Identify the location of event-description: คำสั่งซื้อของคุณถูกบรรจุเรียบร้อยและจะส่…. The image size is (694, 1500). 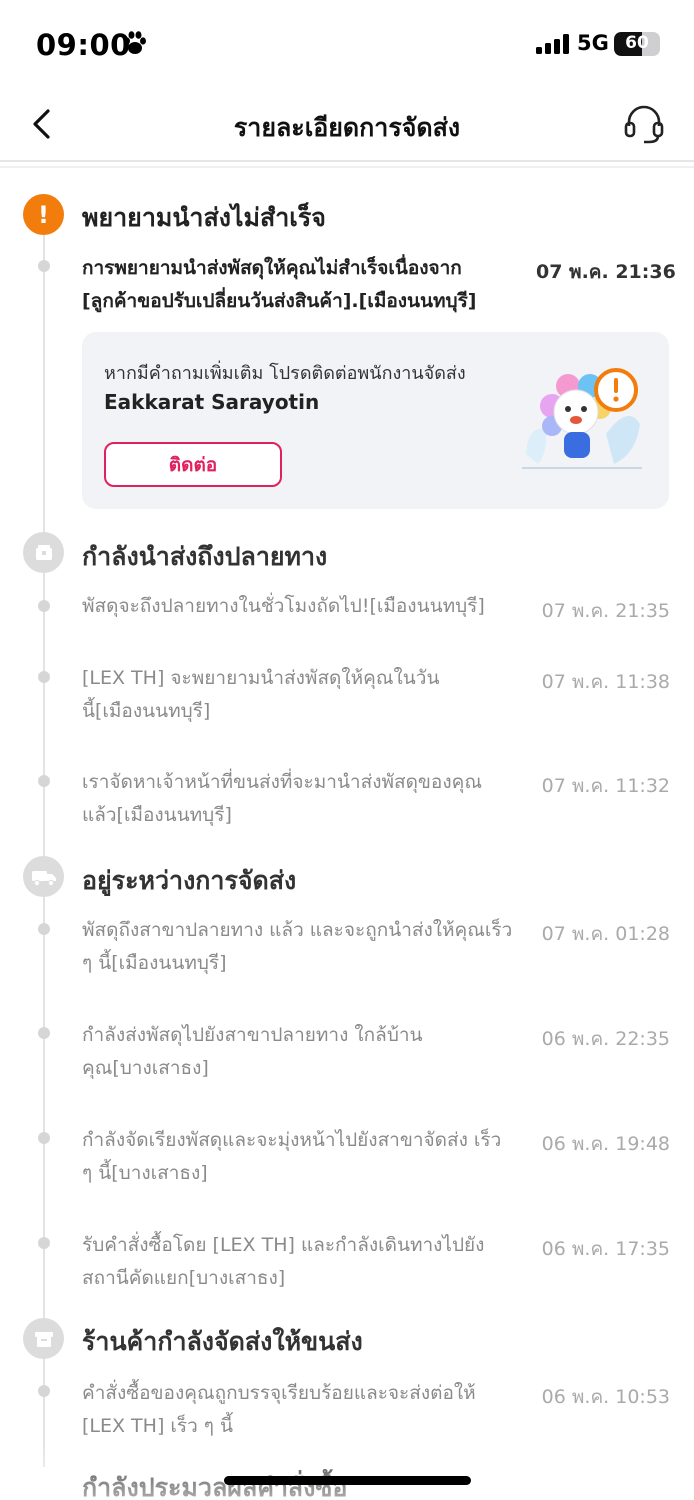
(279, 1409).